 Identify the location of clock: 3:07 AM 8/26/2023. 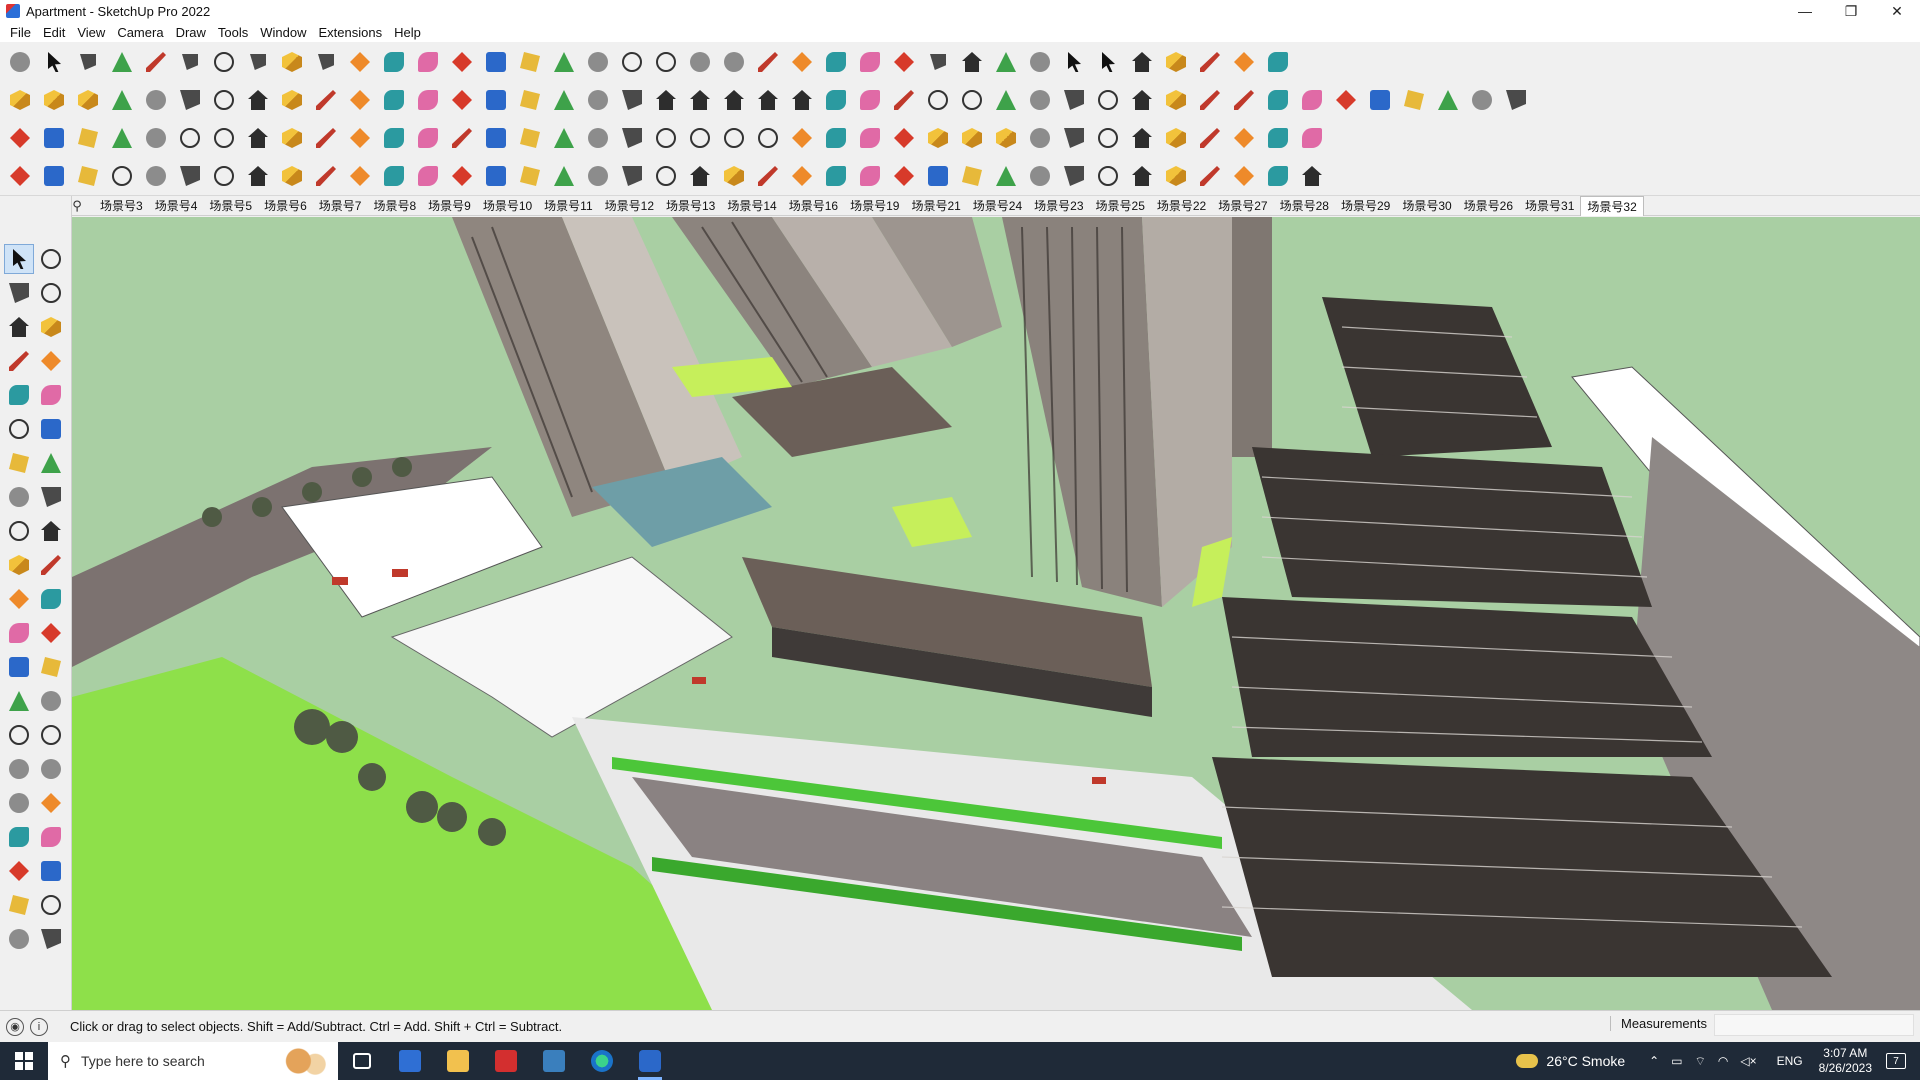
(1845, 1061).